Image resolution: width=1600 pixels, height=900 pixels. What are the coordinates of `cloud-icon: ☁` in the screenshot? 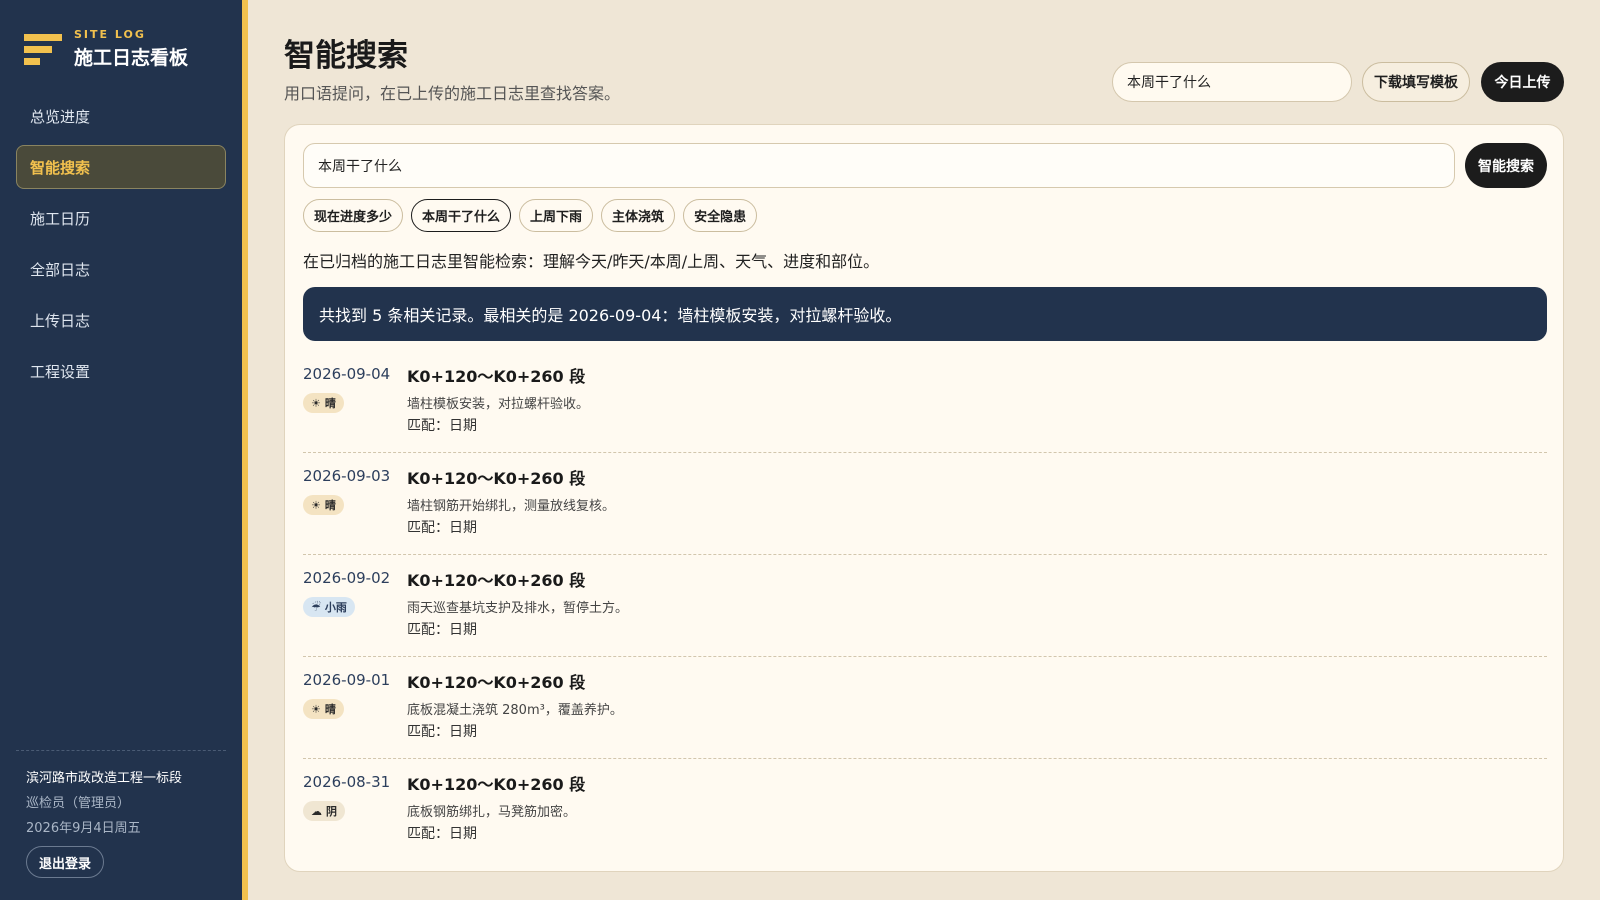 It's located at (316, 811).